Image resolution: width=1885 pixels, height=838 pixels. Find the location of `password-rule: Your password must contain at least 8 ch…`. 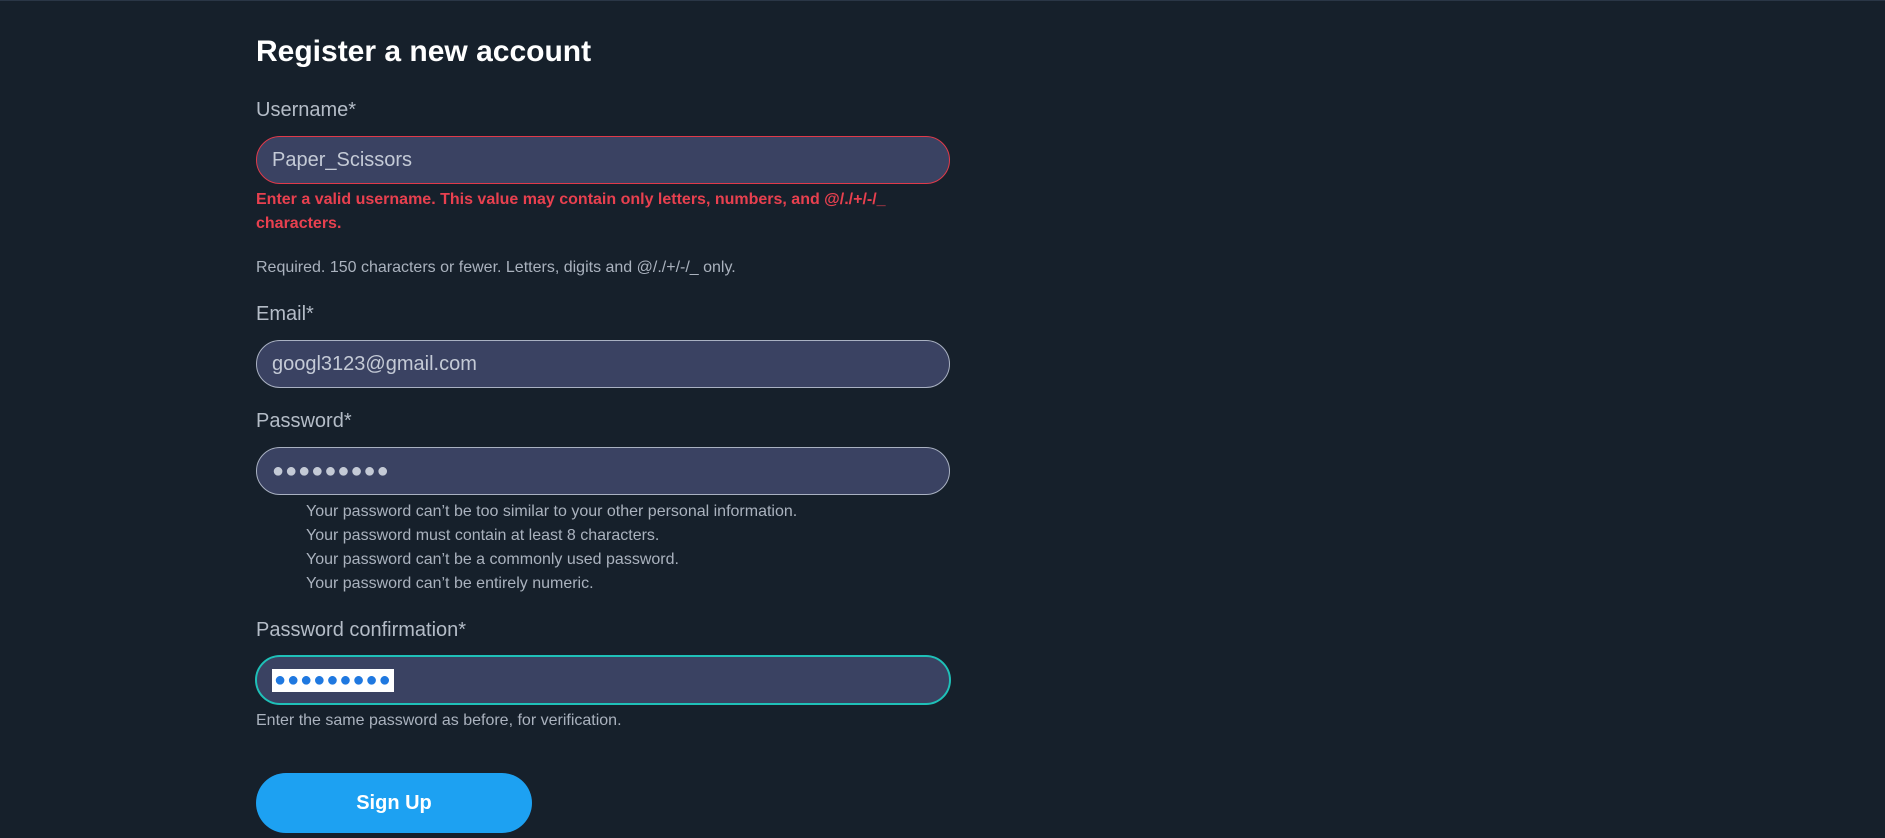

password-rule: Your password must contain at least 8 ch… is located at coordinates (483, 535).